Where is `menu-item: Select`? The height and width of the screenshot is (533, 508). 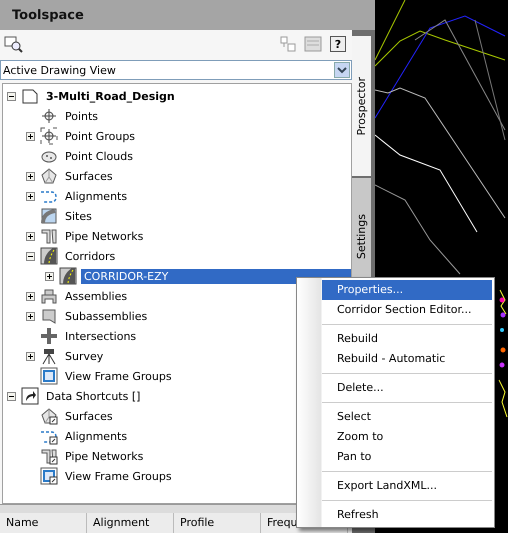 menu-item: Select is located at coordinates (407, 417).